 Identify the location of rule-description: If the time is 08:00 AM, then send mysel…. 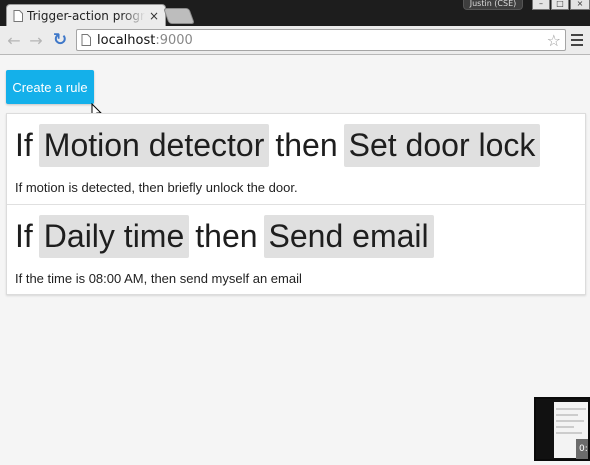
(158, 278).